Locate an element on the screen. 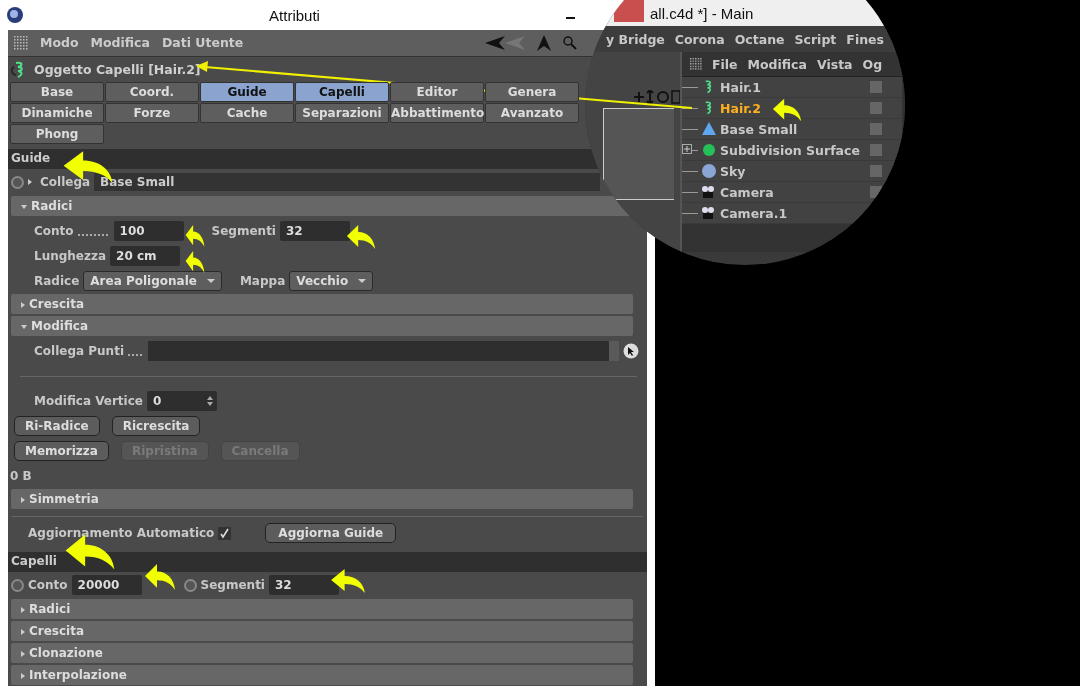 The width and height of the screenshot is (1080, 686). viewport-panel is located at coordinates (638, 154).